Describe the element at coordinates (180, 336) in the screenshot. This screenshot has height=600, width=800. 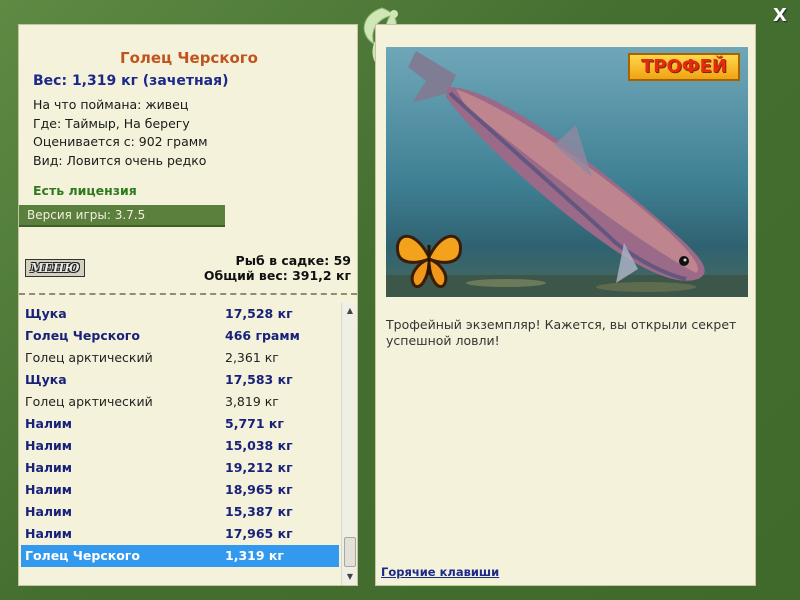
I see `catch-list-item: Голец Черского 466 грамм` at that location.